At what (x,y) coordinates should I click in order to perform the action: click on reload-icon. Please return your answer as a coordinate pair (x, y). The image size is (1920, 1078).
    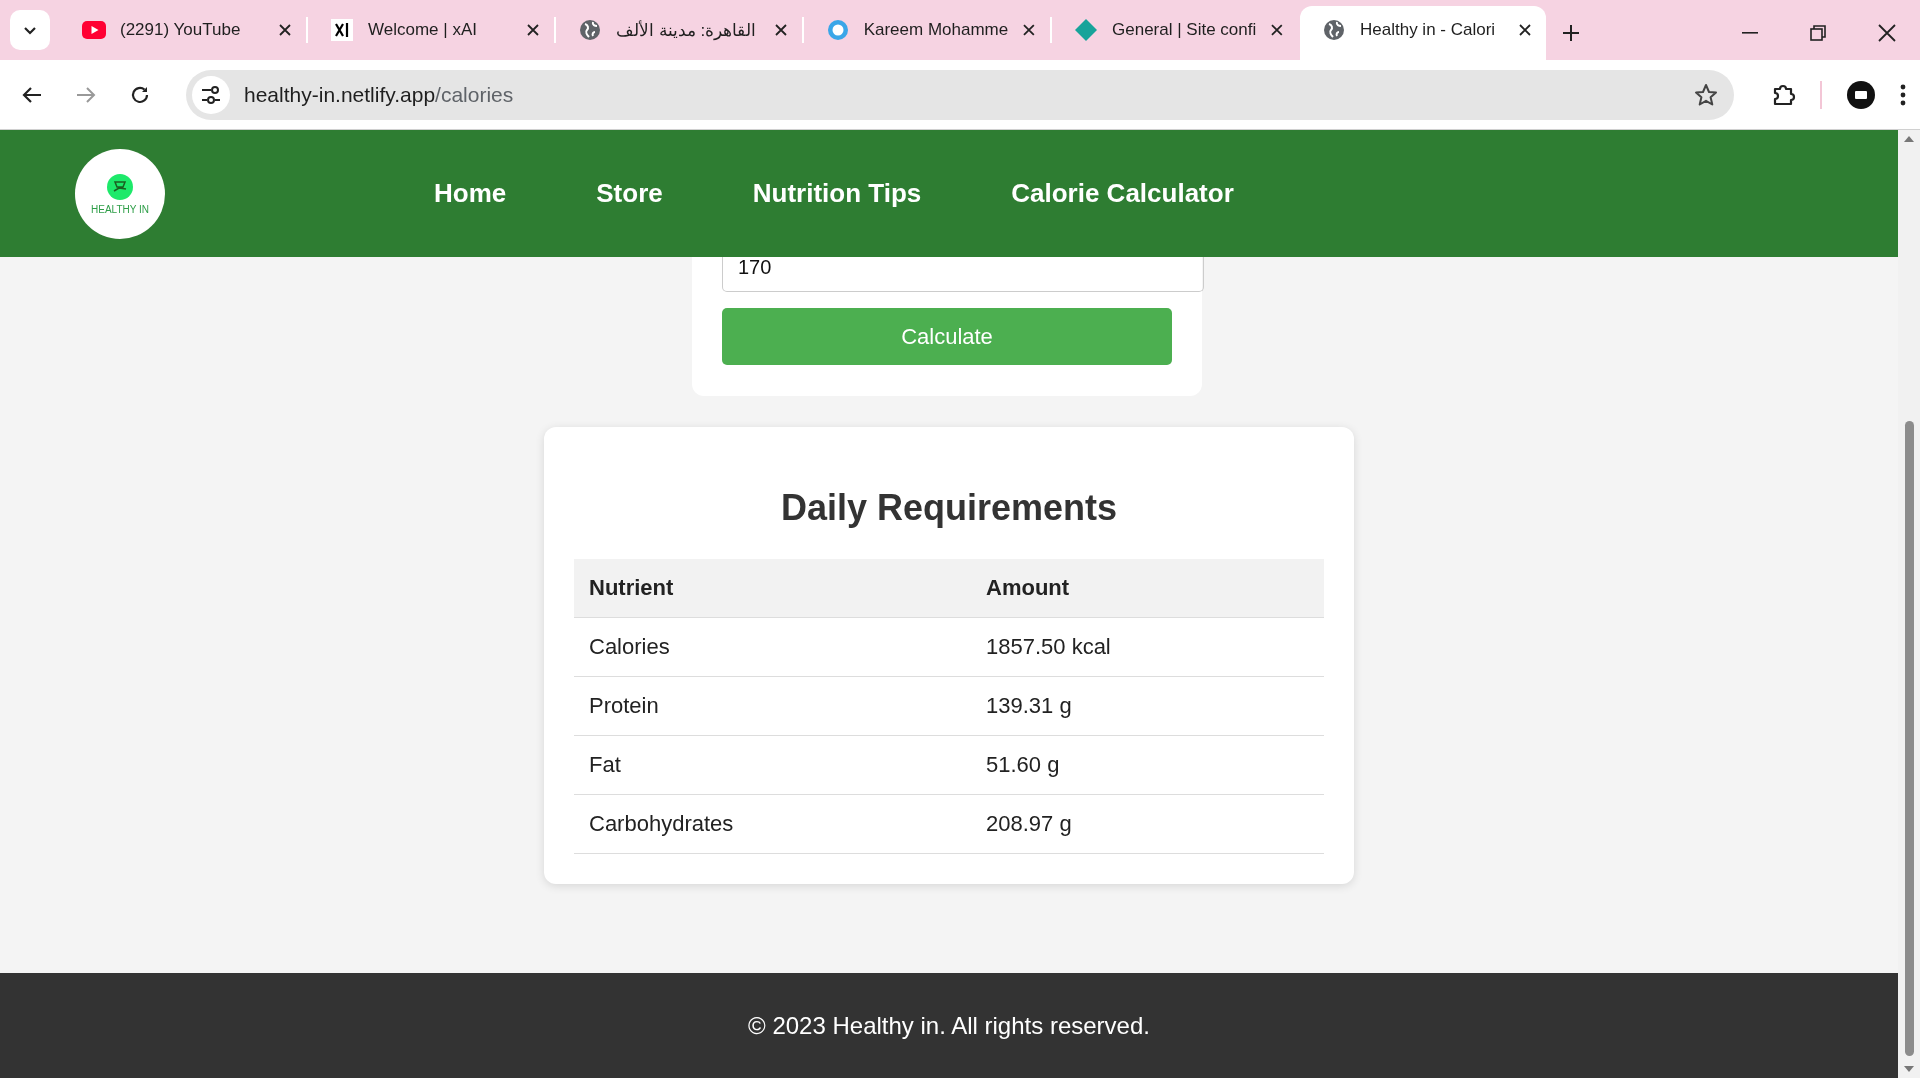
    Looking at the image, I should click on (140, 94).